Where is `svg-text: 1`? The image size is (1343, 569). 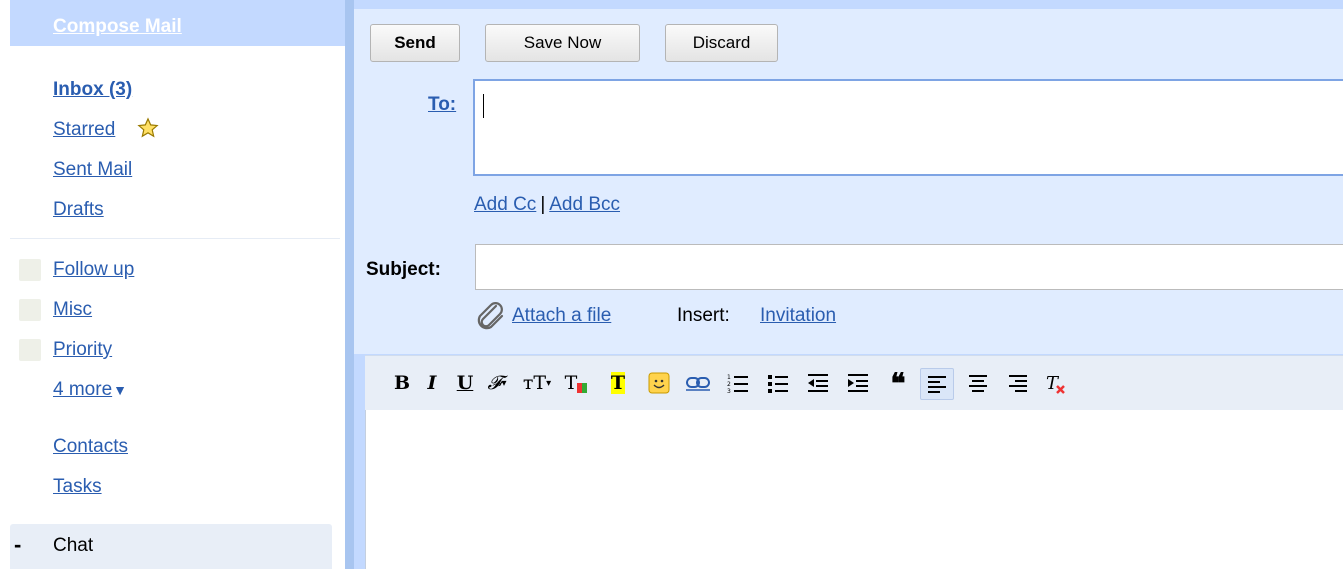 svg-text: 1 is located at coordinates (729, 377).